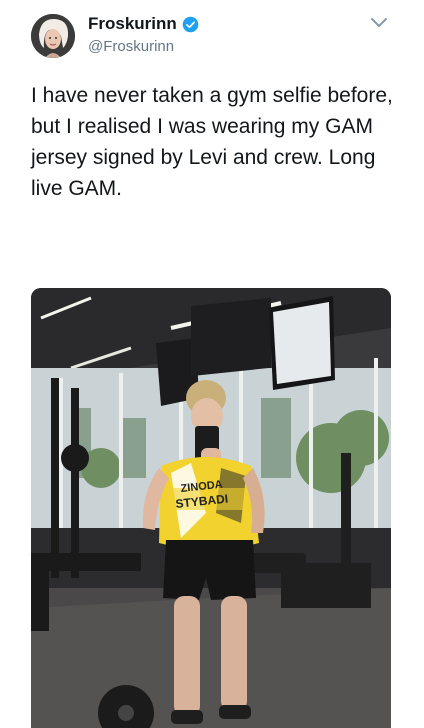 The image size is (424, 728). I want to click on author-handle: @Froskurinn, so click(131, 46).